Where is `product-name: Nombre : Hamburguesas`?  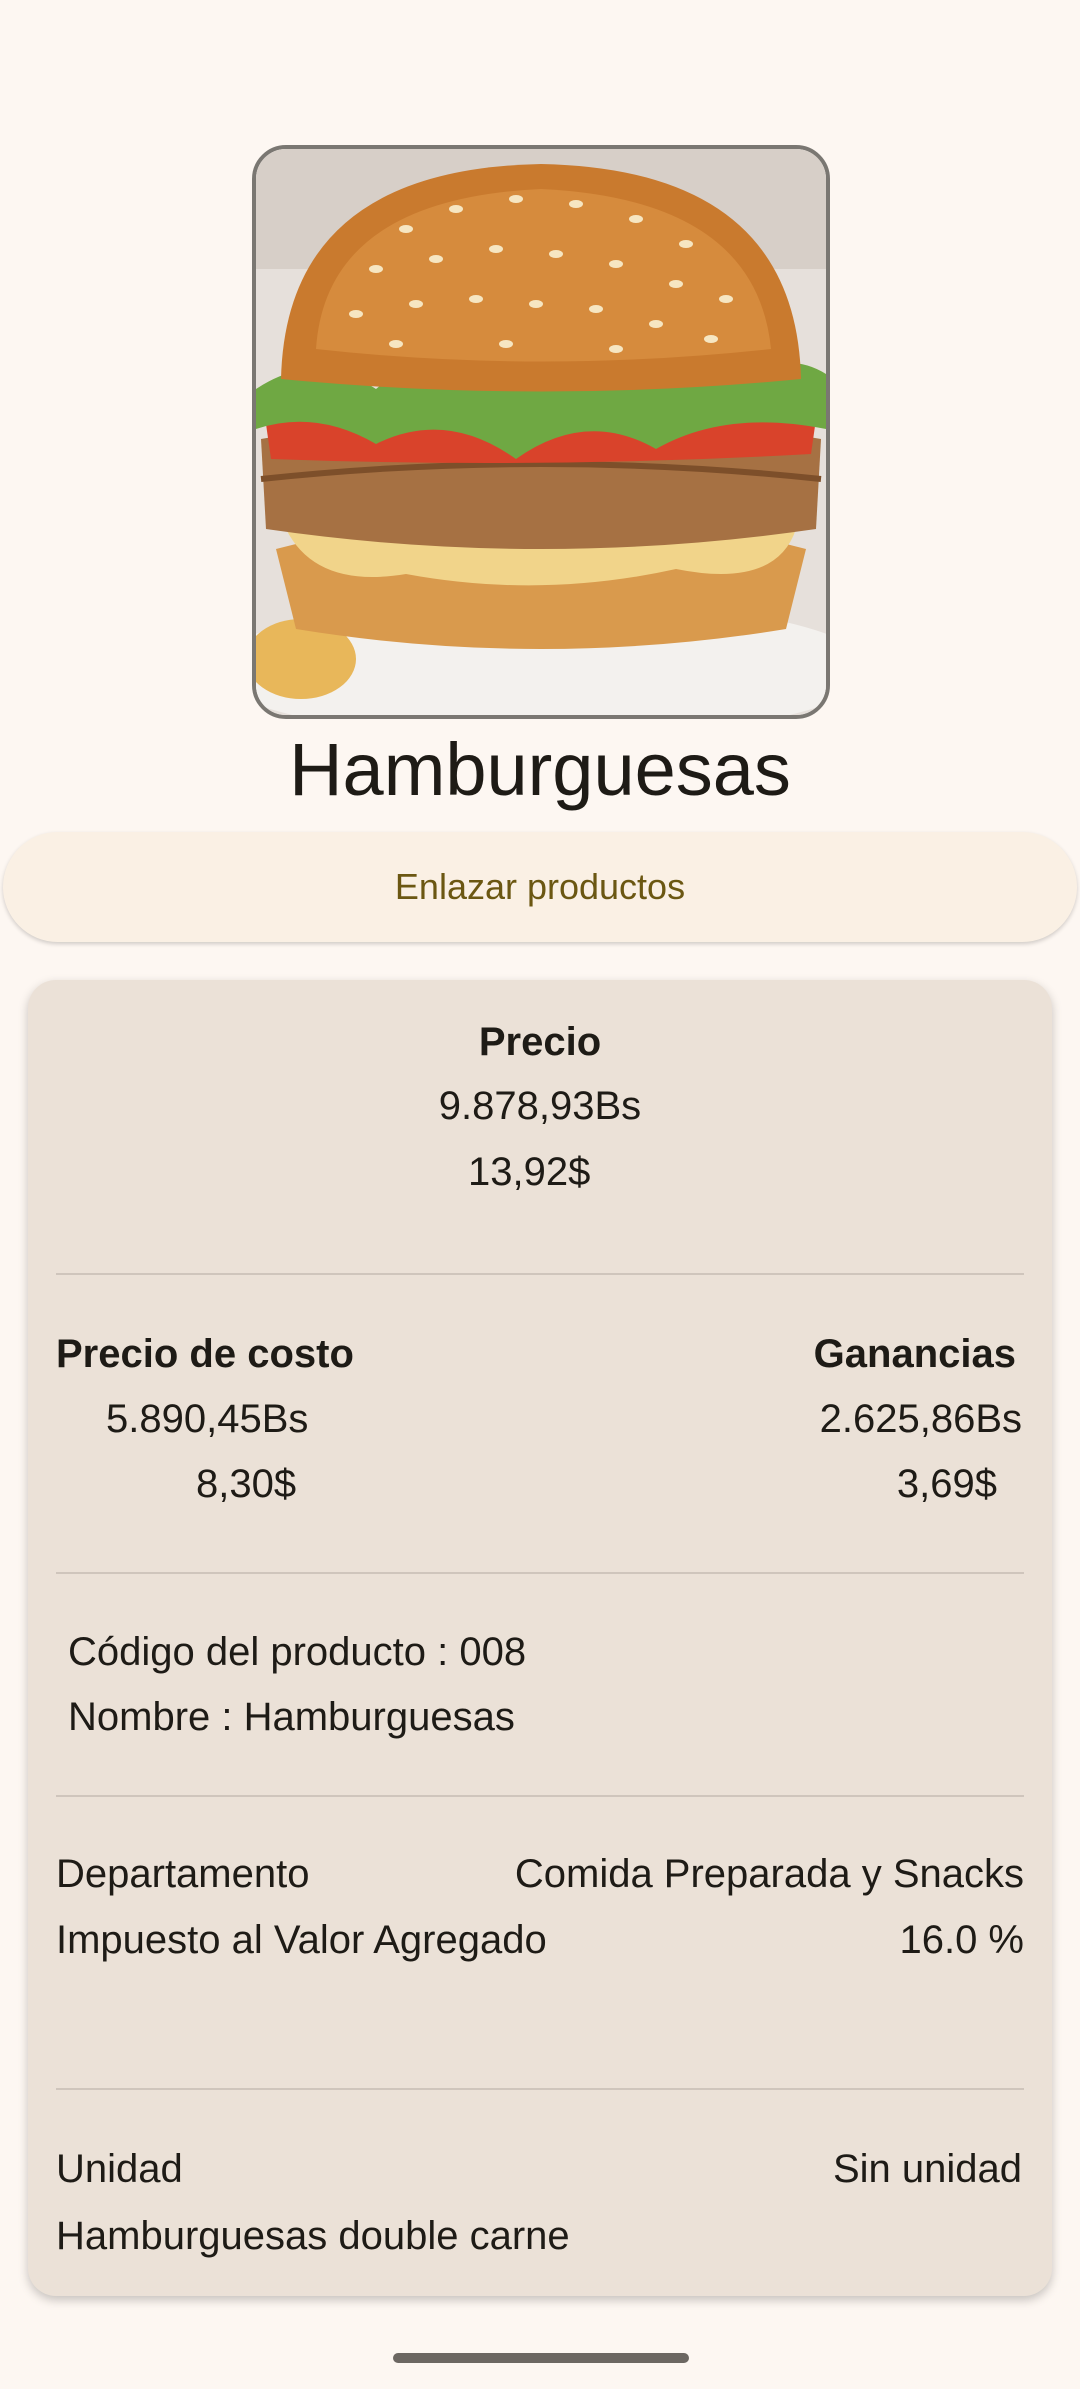
product-name: Nombre : Hamburguesas is located at coordinates (291, 1717).